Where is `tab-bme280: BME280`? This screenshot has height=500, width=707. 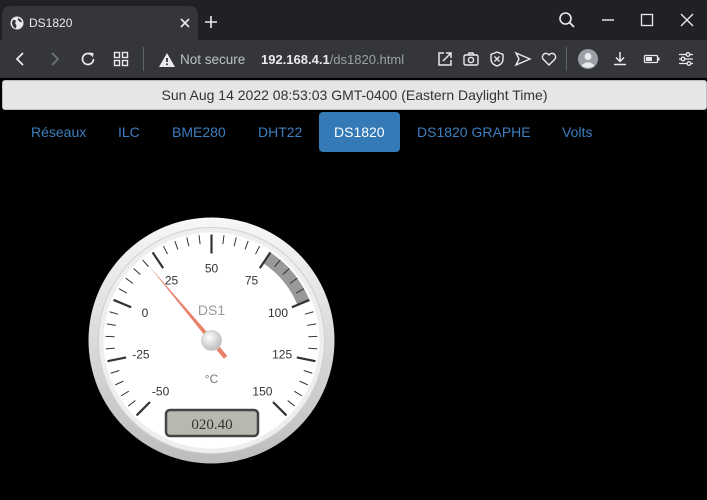 tab-bme280: BME280 is located at coordinates (199, 132).